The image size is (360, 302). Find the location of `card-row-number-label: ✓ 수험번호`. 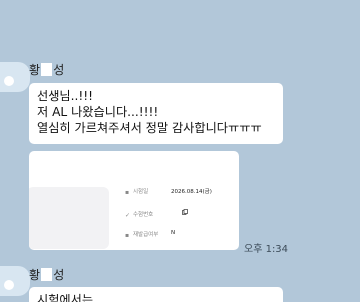

card-row-number-label: ✓ 수험번호 is located at coordinates (139, 215).